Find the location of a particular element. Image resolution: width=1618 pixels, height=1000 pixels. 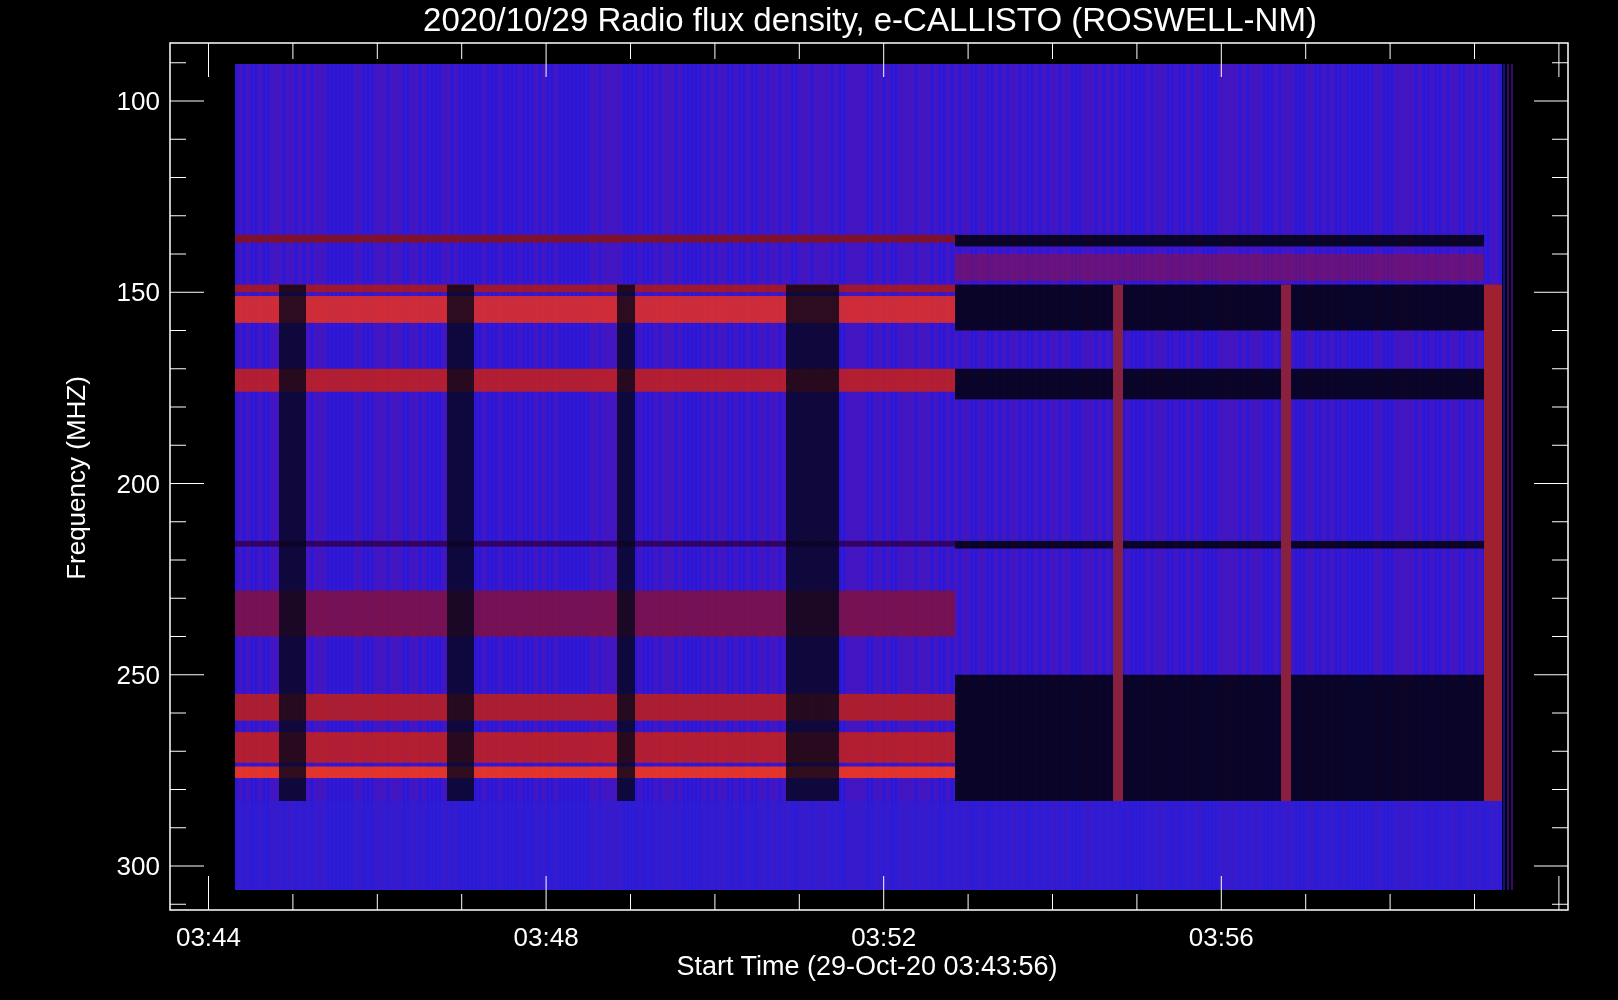

y-tick-label: 150 is located at coordinates (138, 292).